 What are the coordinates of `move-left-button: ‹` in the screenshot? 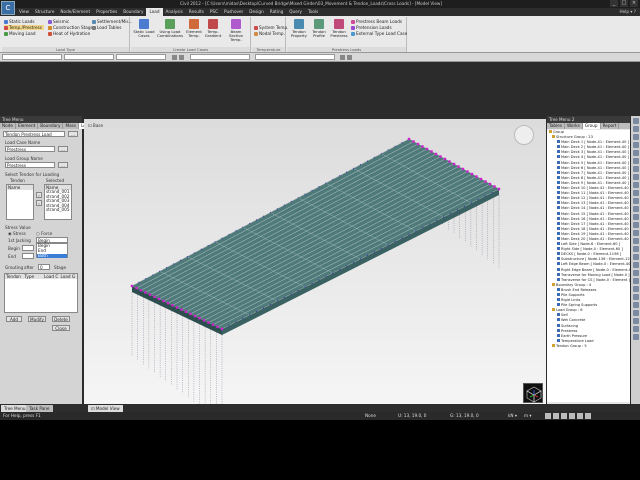 It's located at (39, 203).